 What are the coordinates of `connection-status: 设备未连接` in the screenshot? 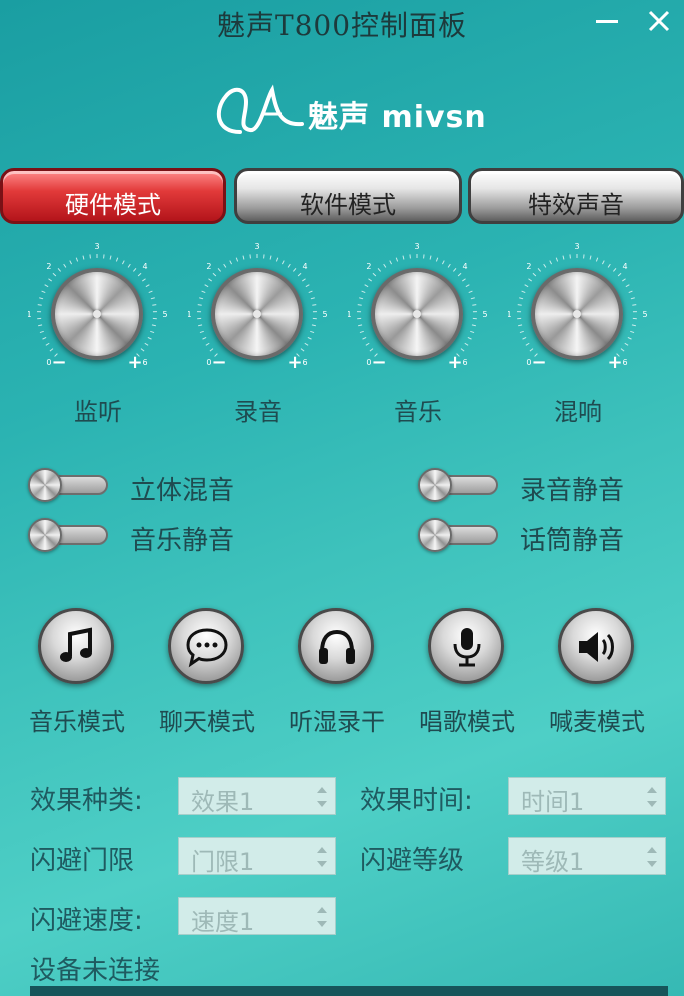 It's located at (95, 971).